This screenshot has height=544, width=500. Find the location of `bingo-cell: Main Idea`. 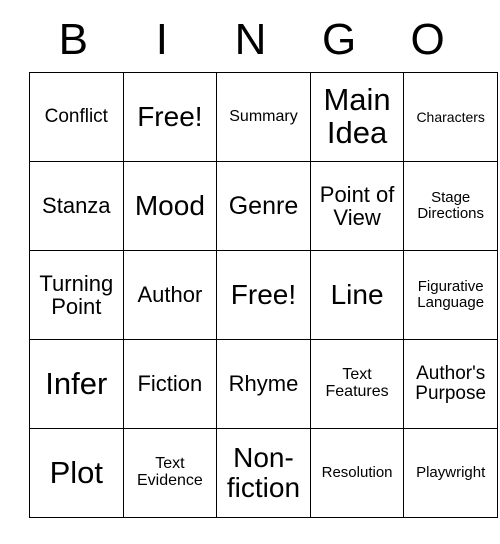

bingo-cell: Main Idea is located at coordinates (357, 117).